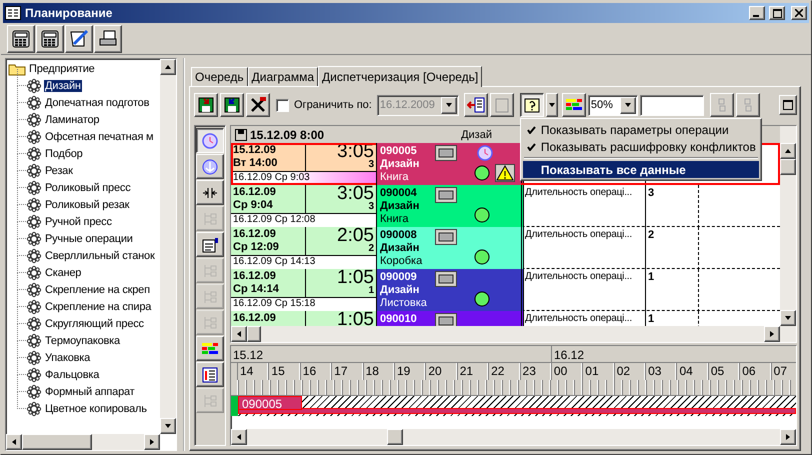  I want to click on calculator-copy-button, so click(50, 39).